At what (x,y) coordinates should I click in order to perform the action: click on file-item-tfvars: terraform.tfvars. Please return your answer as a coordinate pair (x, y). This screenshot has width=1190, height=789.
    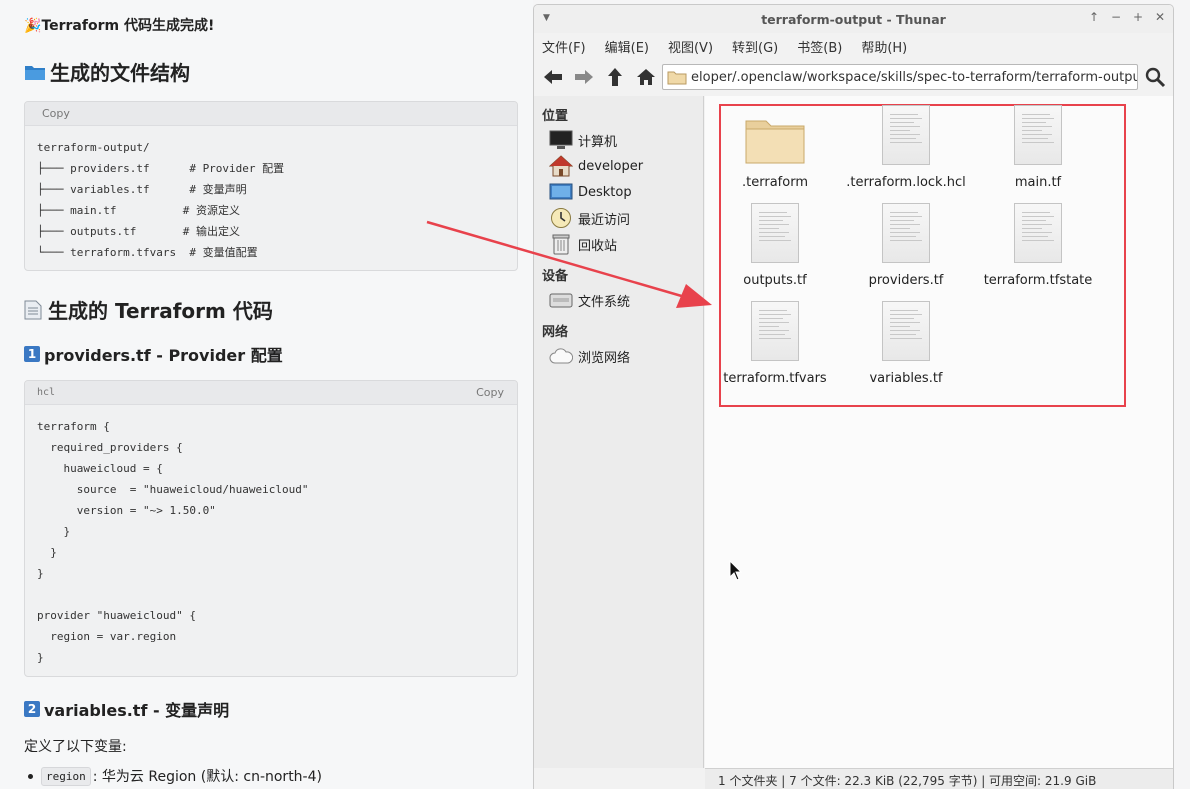
    Looking at the image, I should click on (775, 341).